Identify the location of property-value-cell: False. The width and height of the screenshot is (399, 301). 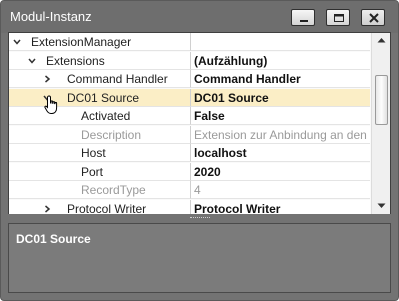
(280, 116).